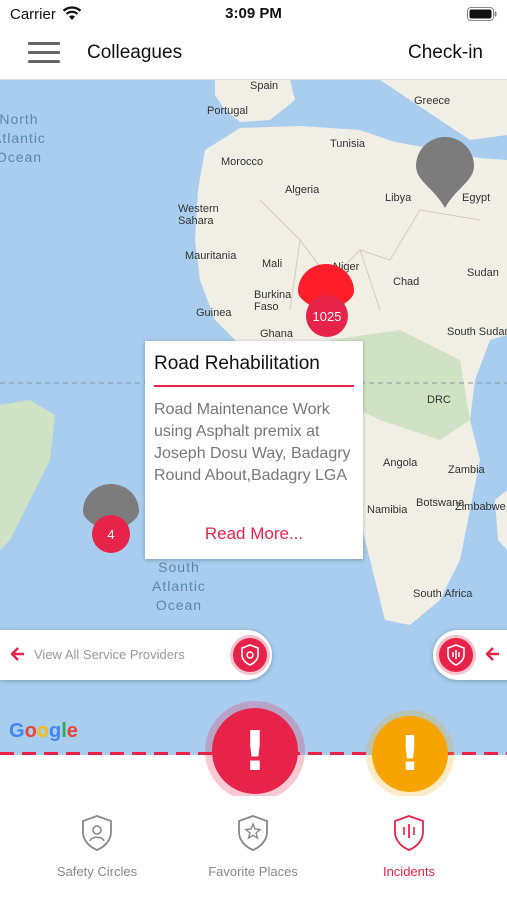 Image resolution: width=507 pixels, height=900 pixels. I want to click on map-label: Mauritania, so click(211, 256).